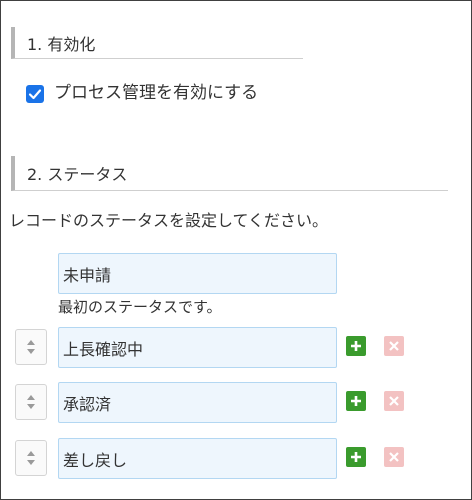  What do you see at coordinates (197, 273) in the screenshot?
I see `initial-status-input` at bounding box center [197, 273].